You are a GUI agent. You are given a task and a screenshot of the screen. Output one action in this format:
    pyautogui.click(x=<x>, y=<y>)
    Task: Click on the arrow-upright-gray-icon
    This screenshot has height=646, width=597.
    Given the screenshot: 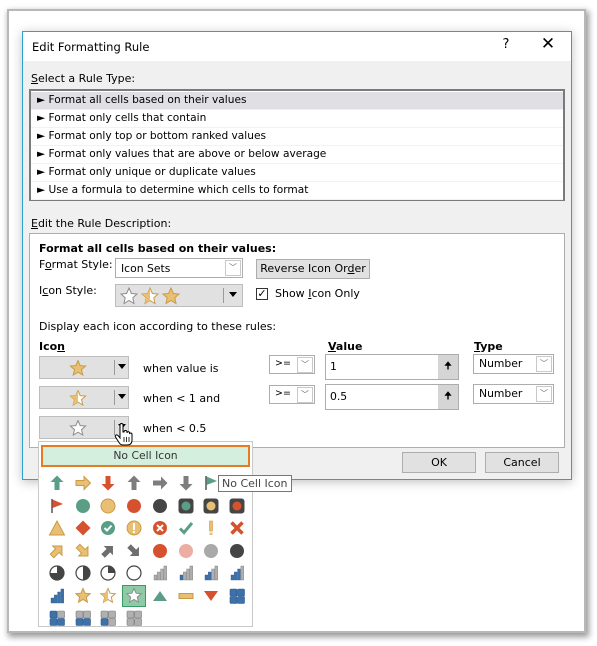 What is the action you would take?
    pyautogui.click(x=108, y=551)
    